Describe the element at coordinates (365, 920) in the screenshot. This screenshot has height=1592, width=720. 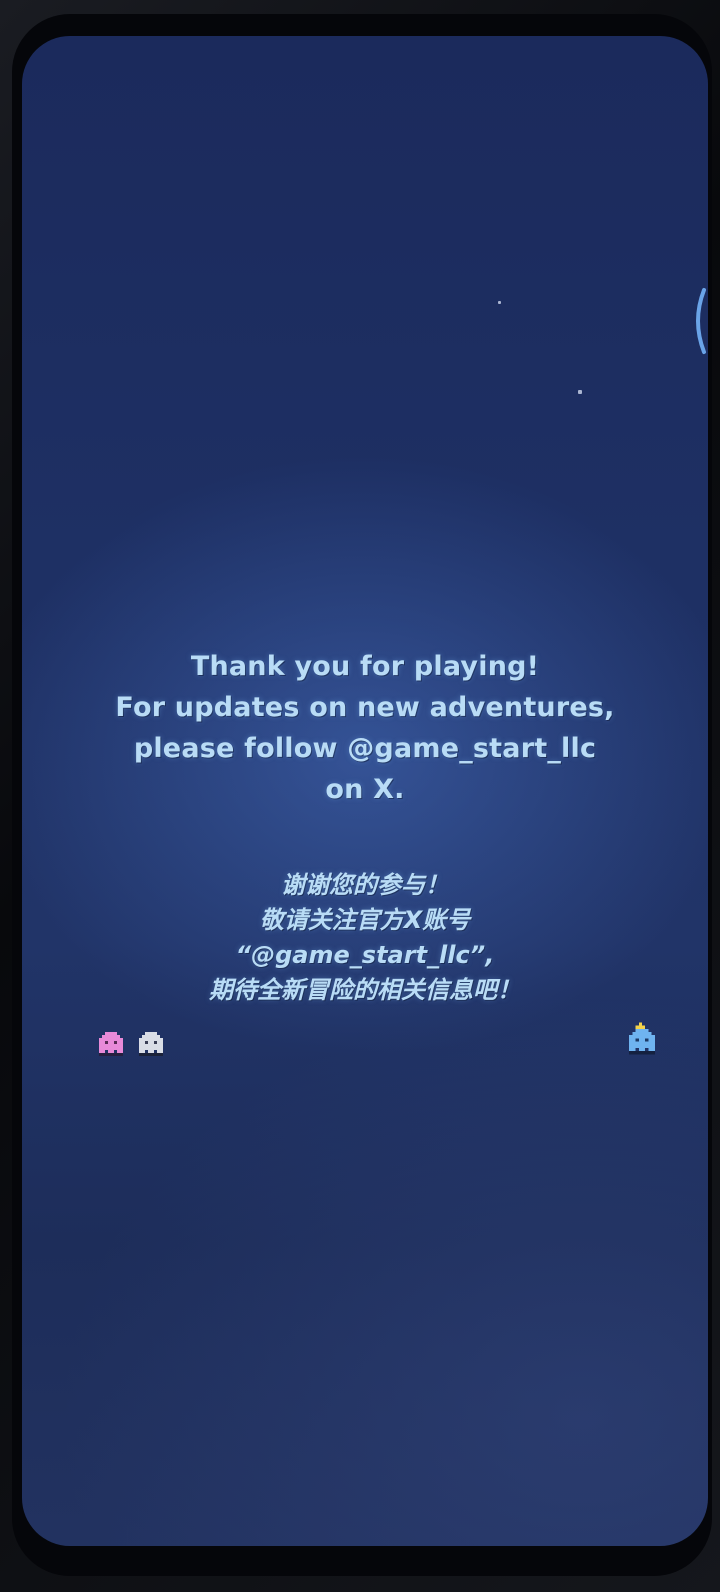
I see `chinese-line: 敬请关注官方X账号` at that location.